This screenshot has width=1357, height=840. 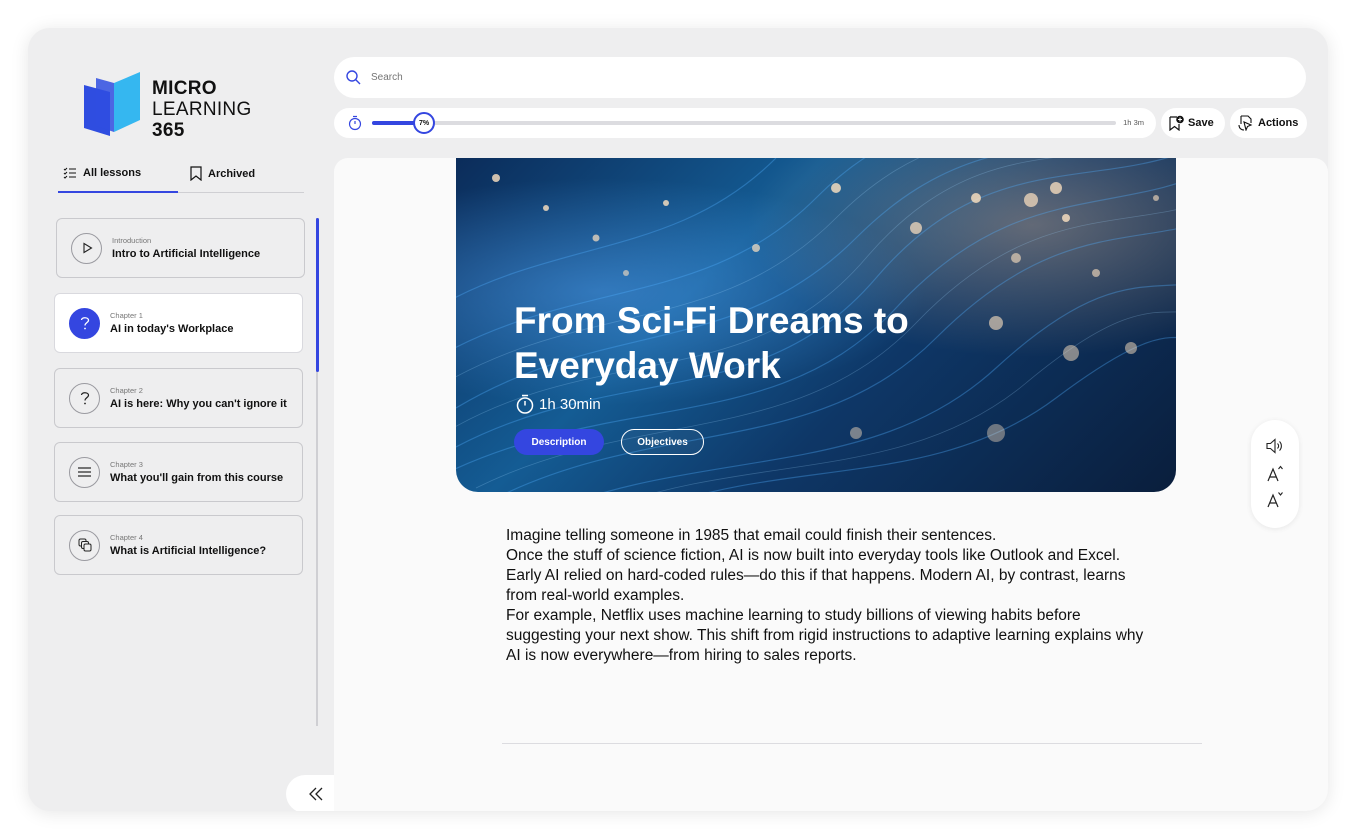 I want to click on brand-line-2: LEARNING, so click(x=202, y=109).